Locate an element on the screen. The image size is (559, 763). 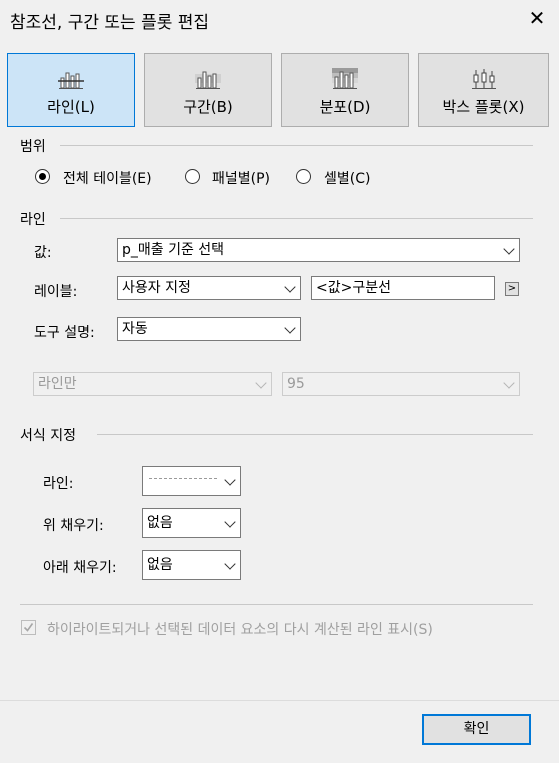
scope-divider is located at coordinates (296, 145).